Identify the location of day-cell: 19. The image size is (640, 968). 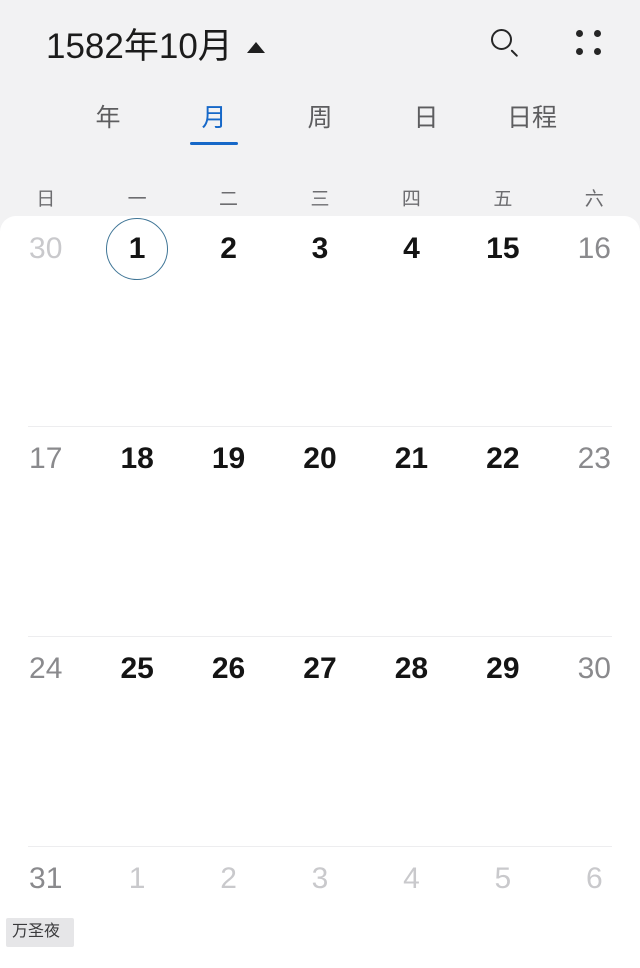
(228, 531).